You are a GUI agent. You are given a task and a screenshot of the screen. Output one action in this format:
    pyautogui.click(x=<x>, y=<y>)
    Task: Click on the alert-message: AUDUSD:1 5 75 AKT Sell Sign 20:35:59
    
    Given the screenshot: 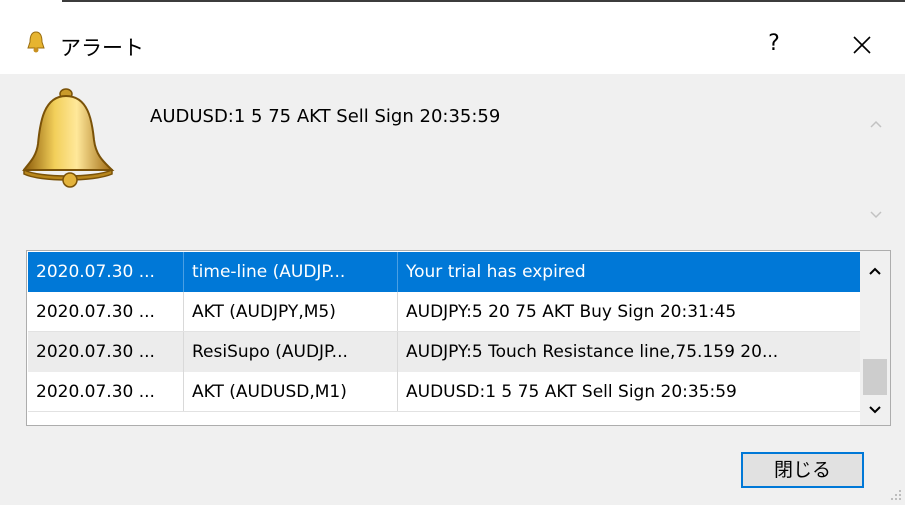 What is the action you would take?
    pyautogui.click(x=325, y=116)
    